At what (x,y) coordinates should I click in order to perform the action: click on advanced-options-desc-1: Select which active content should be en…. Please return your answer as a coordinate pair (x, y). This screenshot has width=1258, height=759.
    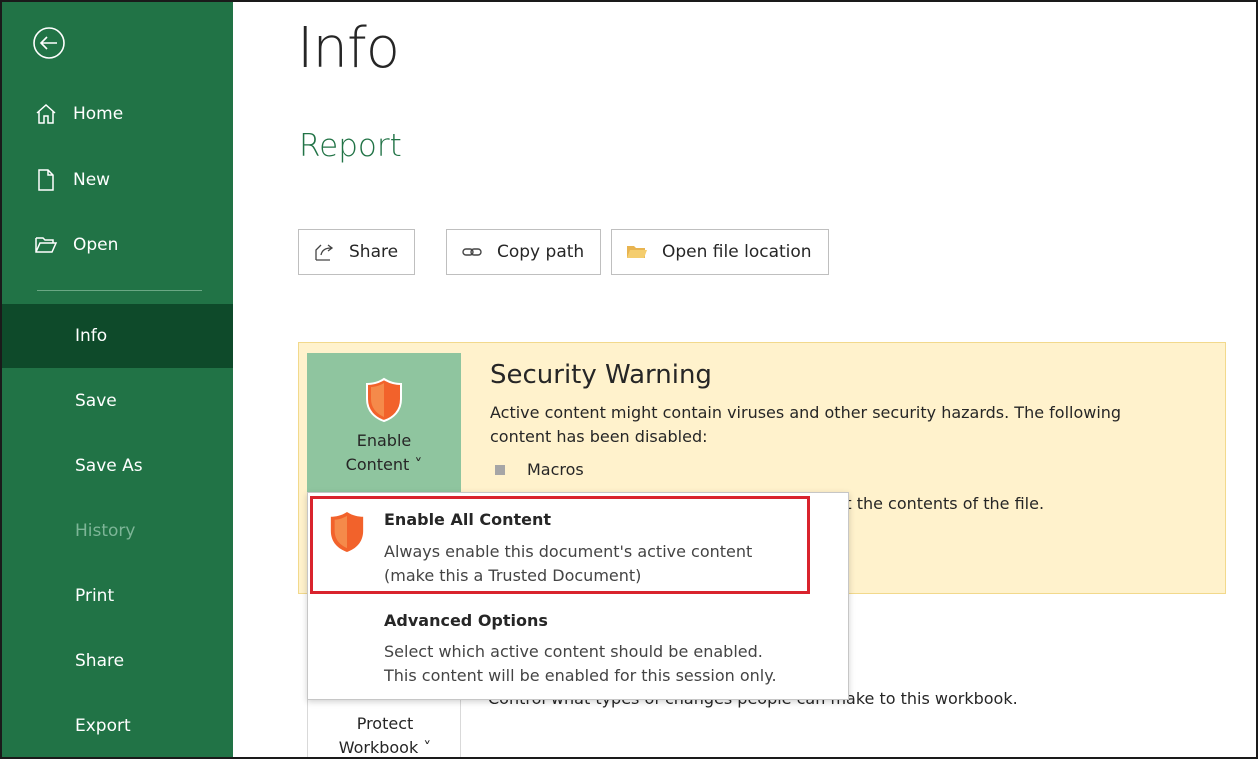
    Looking at the image, I should click on (573, 651).